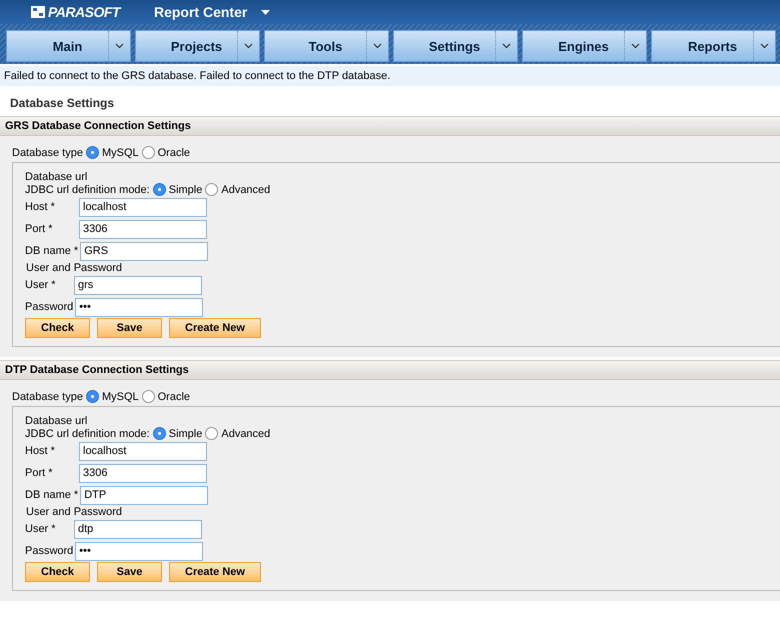  What do you see at coordinates (390, 370) in the screenshot?
I see `section-title: DTP Database Connection Settings` at bounding box center [390, 370].